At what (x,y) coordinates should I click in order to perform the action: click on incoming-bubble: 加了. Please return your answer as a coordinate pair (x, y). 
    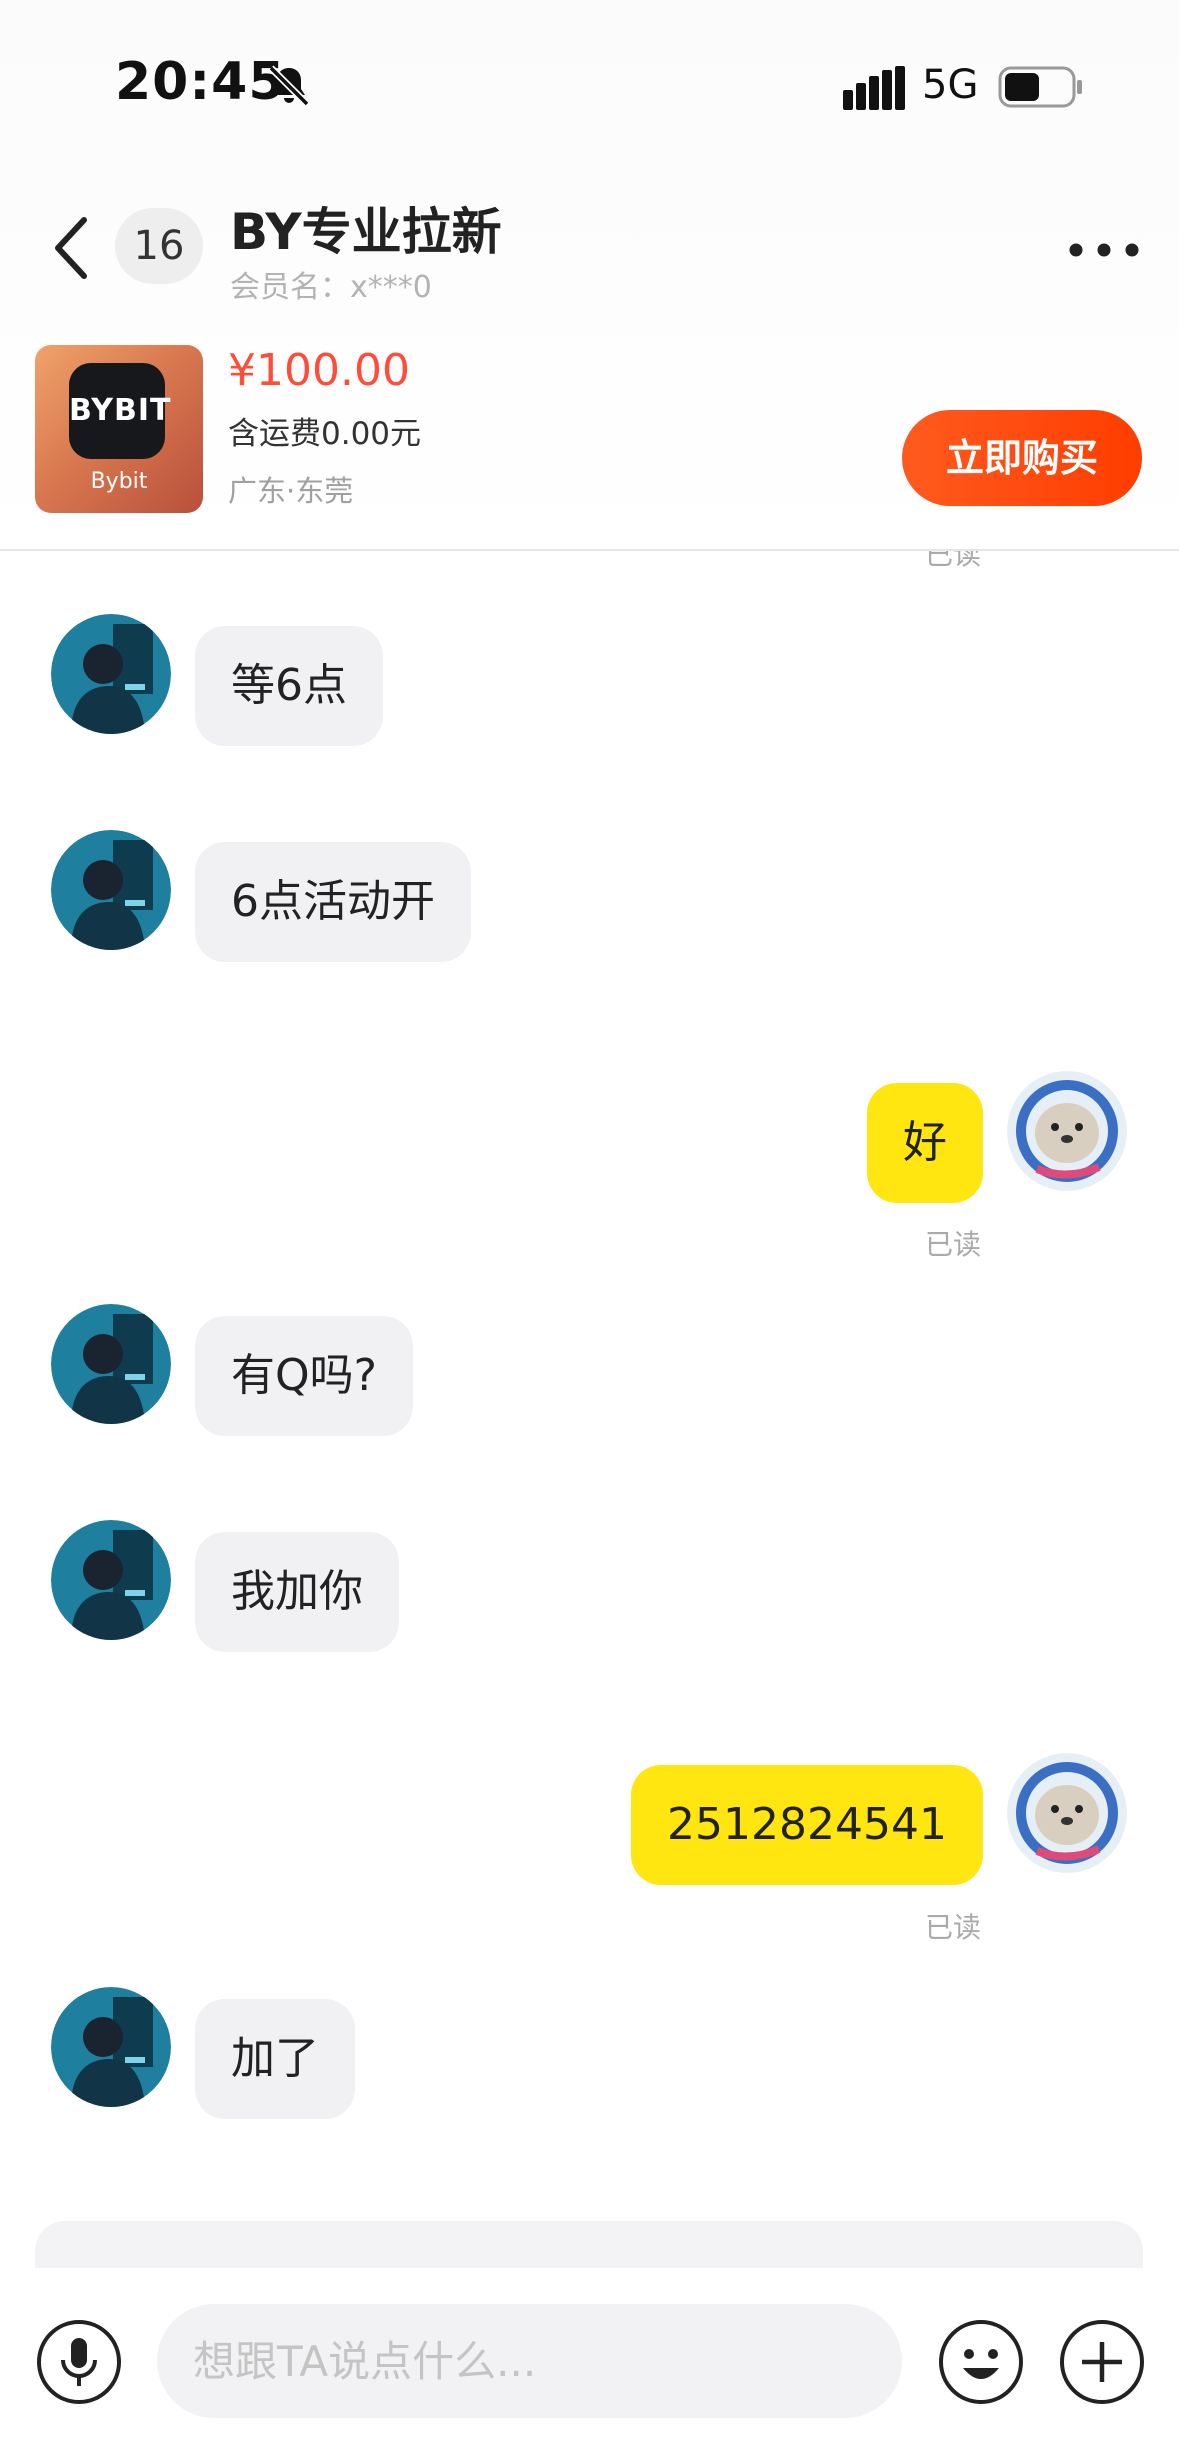
    Looking at the image, I should click on (275, 2059).